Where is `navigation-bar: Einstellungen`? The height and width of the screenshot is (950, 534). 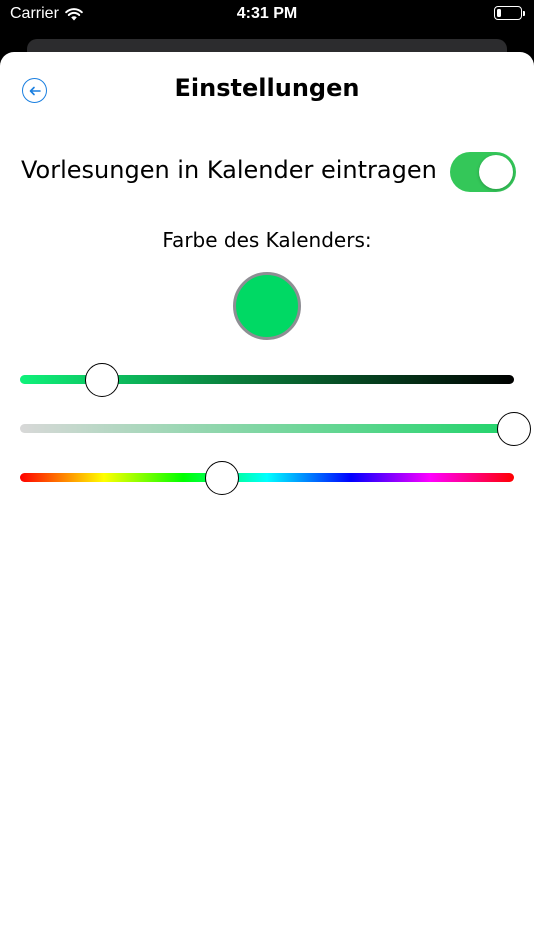 navigation-bar: Einstellungen is located at coordinates (267, 90).